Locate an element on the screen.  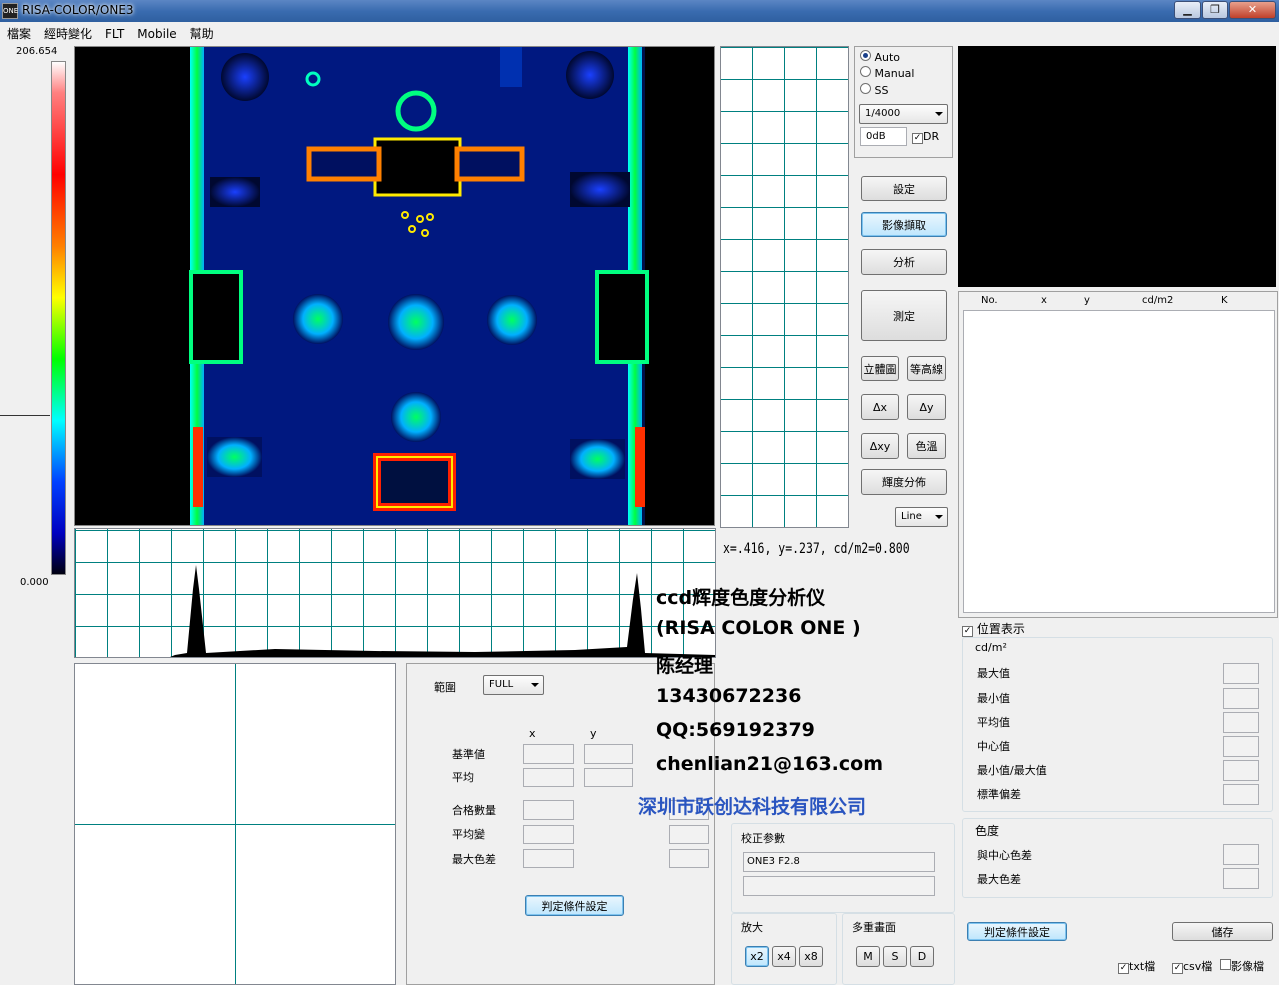
mode-auto: Auto is located at coordinates (880, 57).